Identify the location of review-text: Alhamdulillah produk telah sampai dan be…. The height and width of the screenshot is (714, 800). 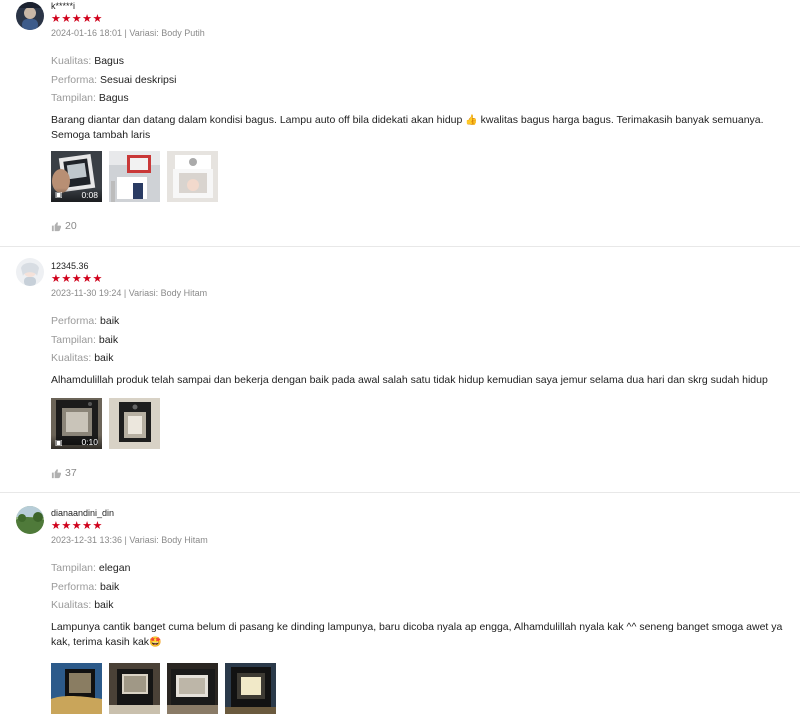
(409, 379).